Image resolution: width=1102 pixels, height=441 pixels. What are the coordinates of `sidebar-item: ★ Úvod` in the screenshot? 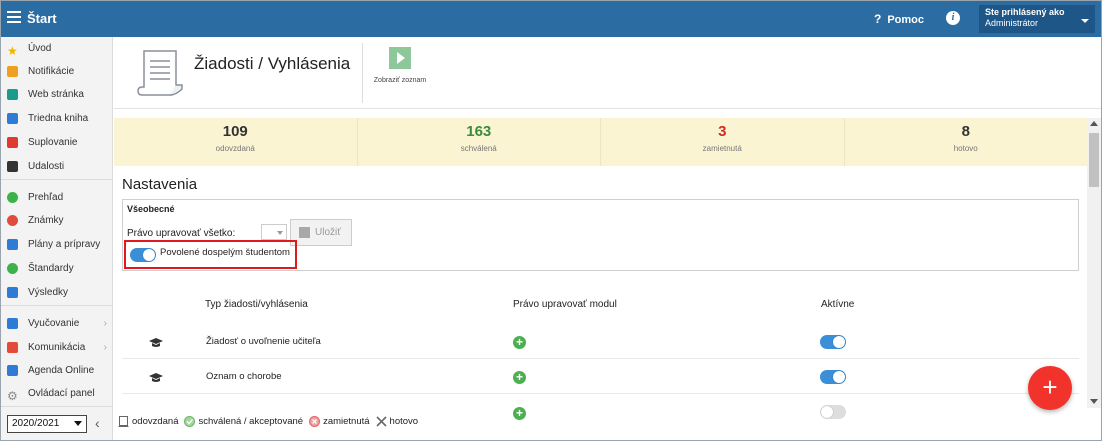 It's located at (57, 49).